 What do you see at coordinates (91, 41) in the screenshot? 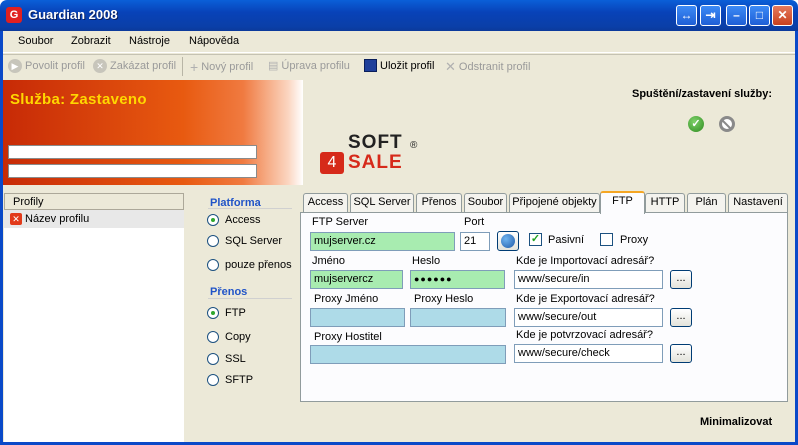
I see `menu-zobrazit: Zobrazit` at bounding box center [91, 41].